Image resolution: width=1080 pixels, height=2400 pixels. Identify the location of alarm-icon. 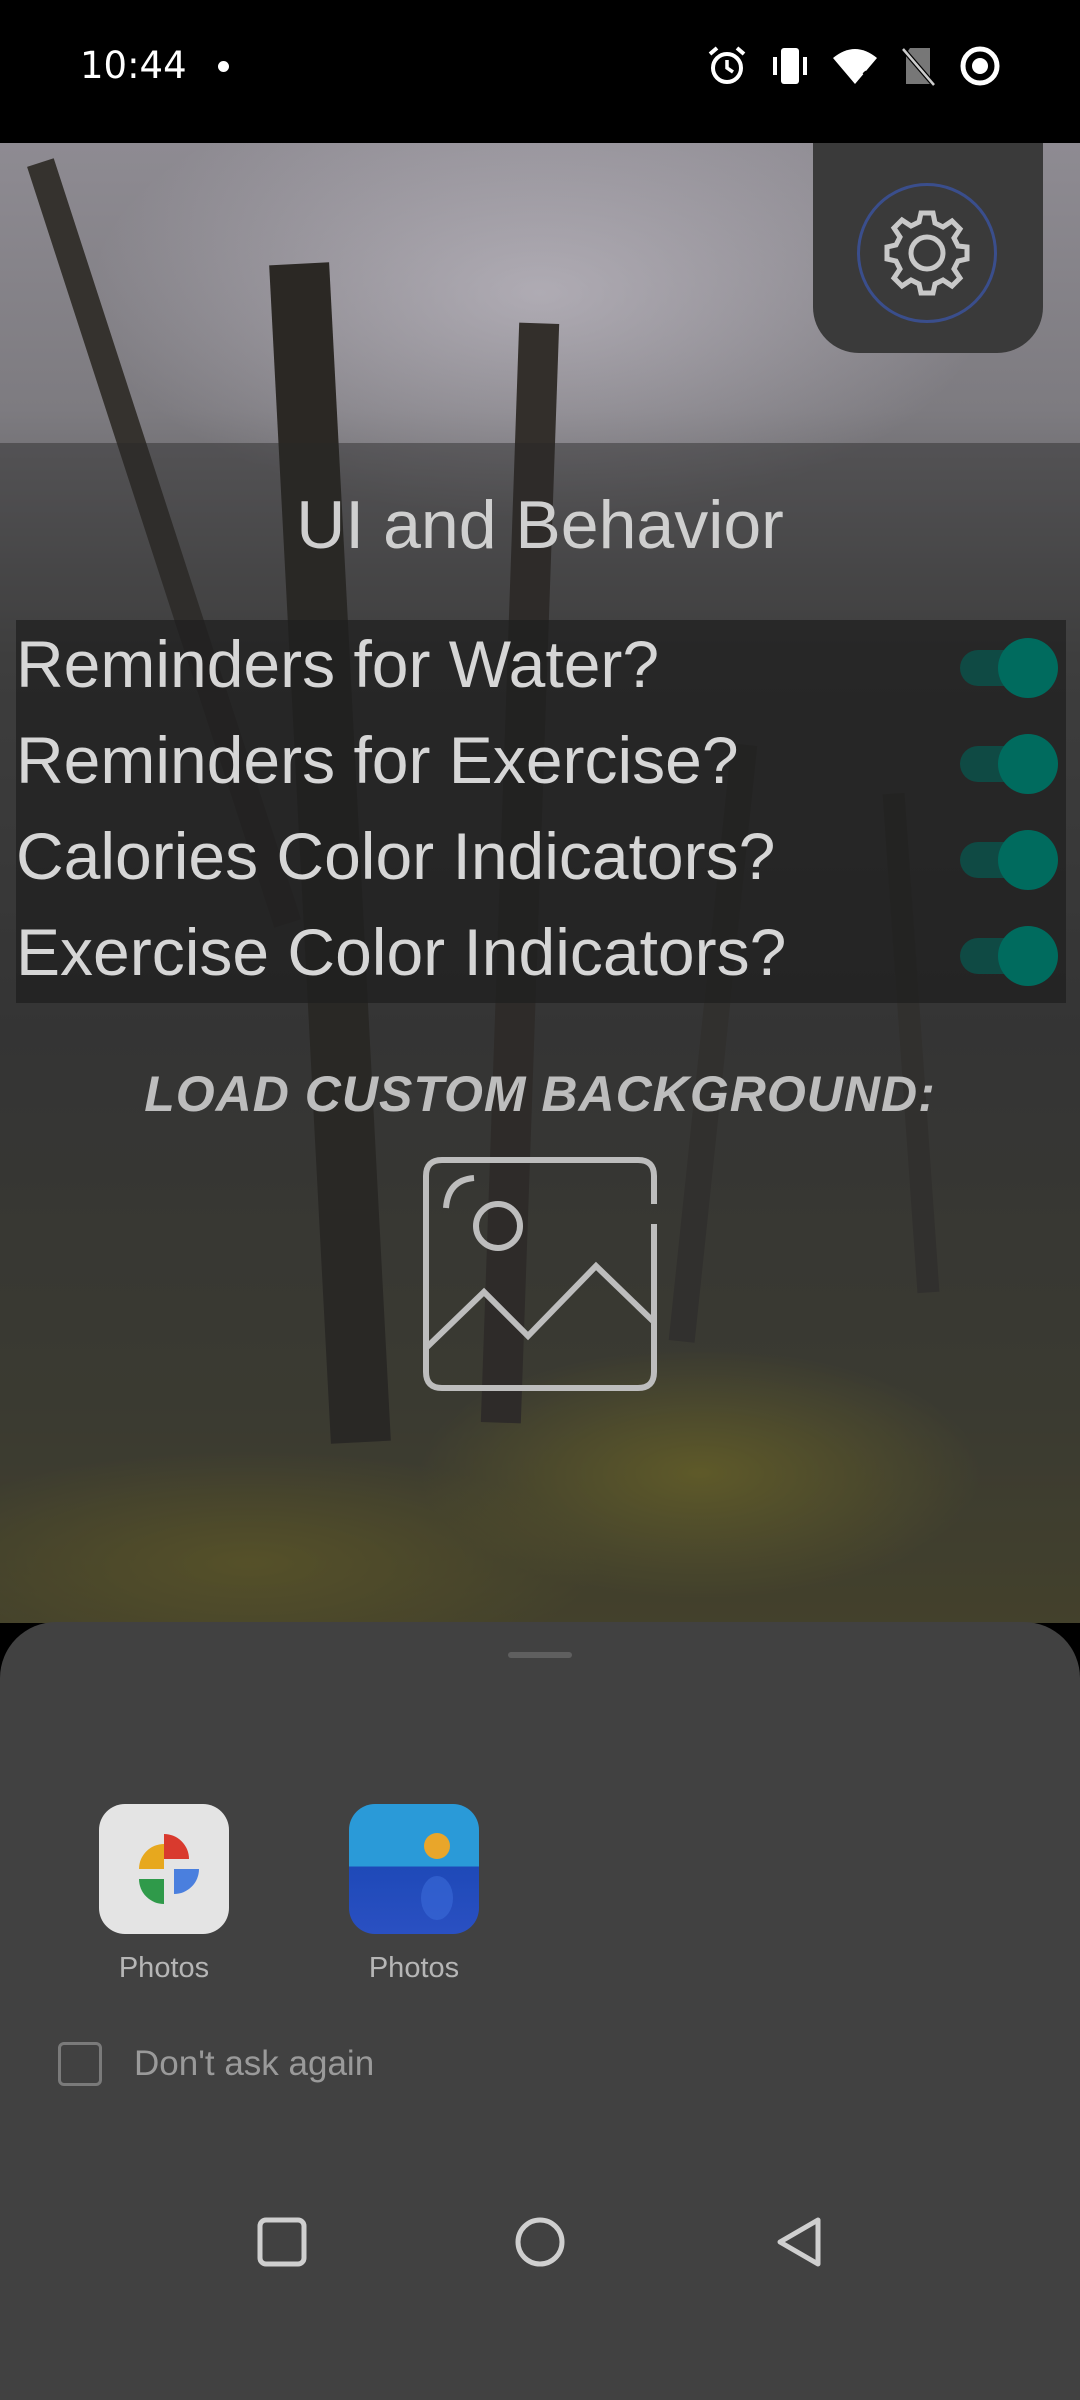
(727, 68).